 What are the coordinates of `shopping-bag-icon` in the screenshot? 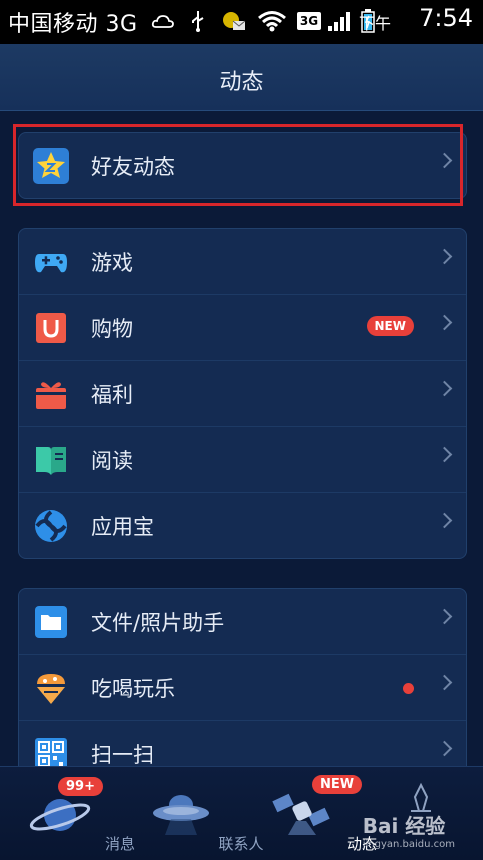 It's located at (51, 328).